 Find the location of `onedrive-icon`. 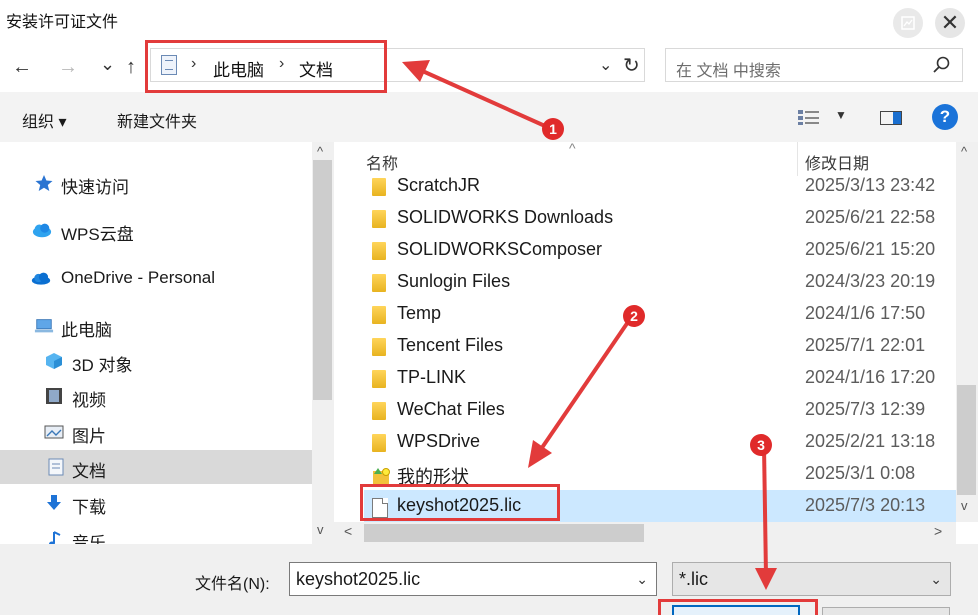

onedrive-icon is located at coordinates (41, 278).